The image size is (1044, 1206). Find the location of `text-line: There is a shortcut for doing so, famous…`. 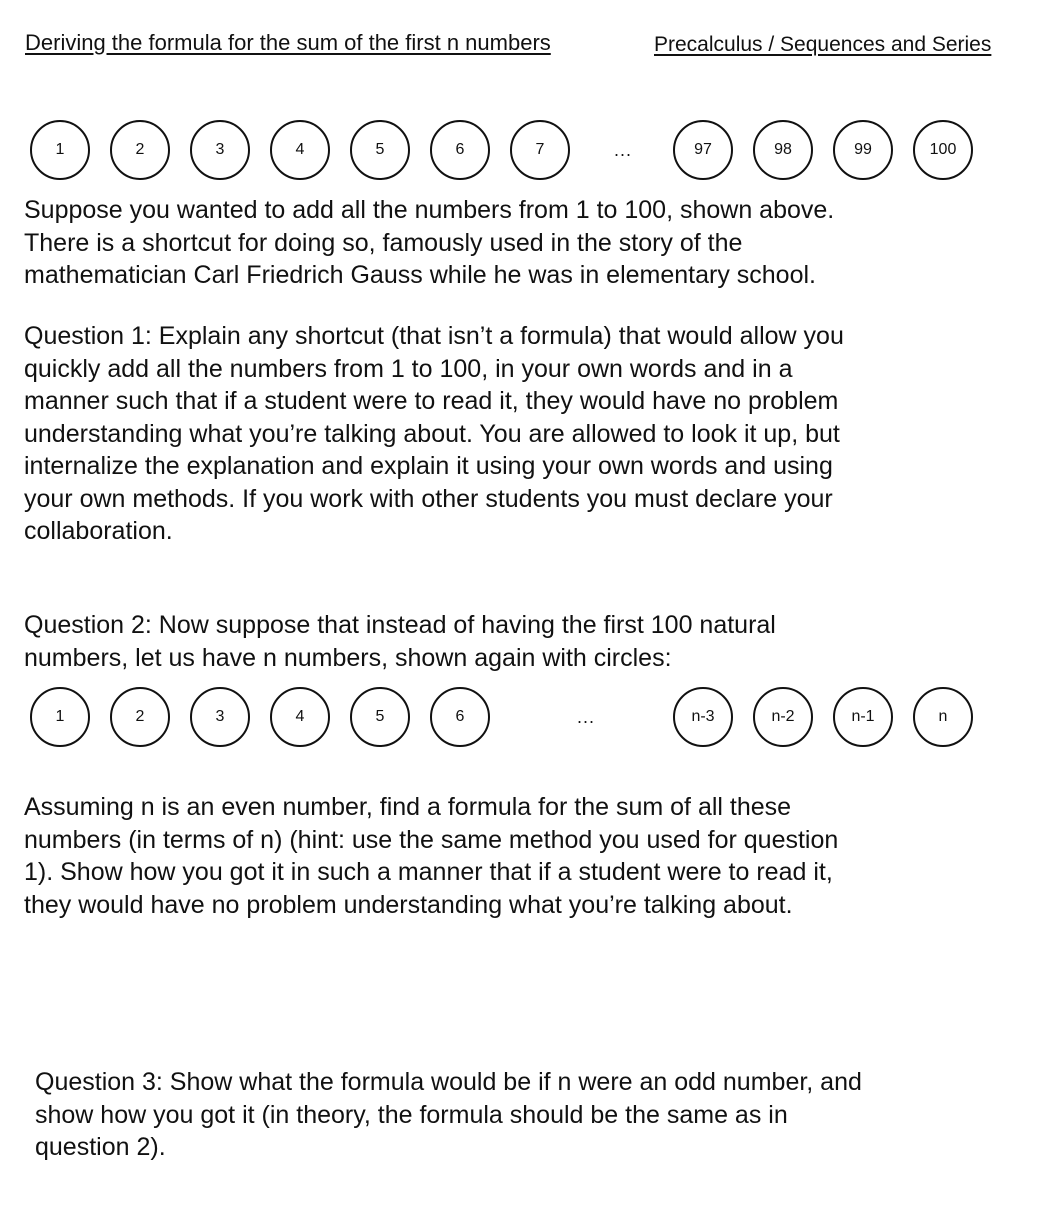

text-line: There is a shortcut for doing so, famous… is located at coordinates (383, 242).